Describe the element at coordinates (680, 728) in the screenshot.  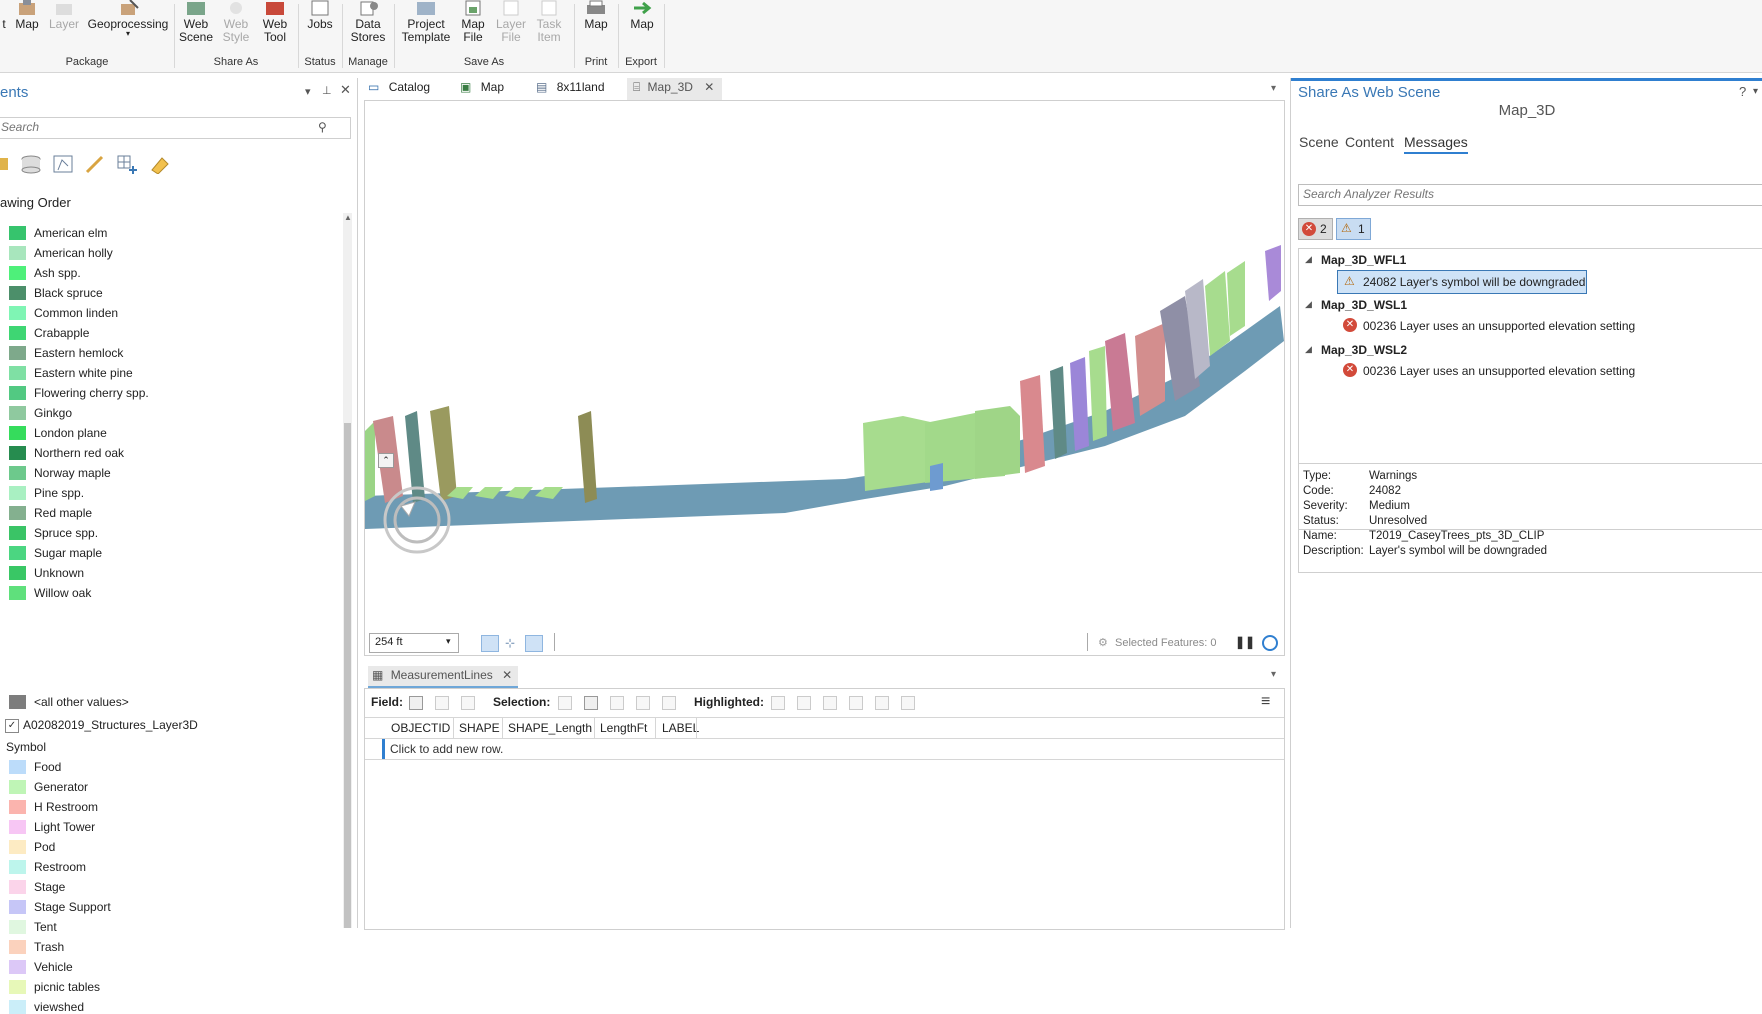
I see `column-header-label: LABEL` at that location.